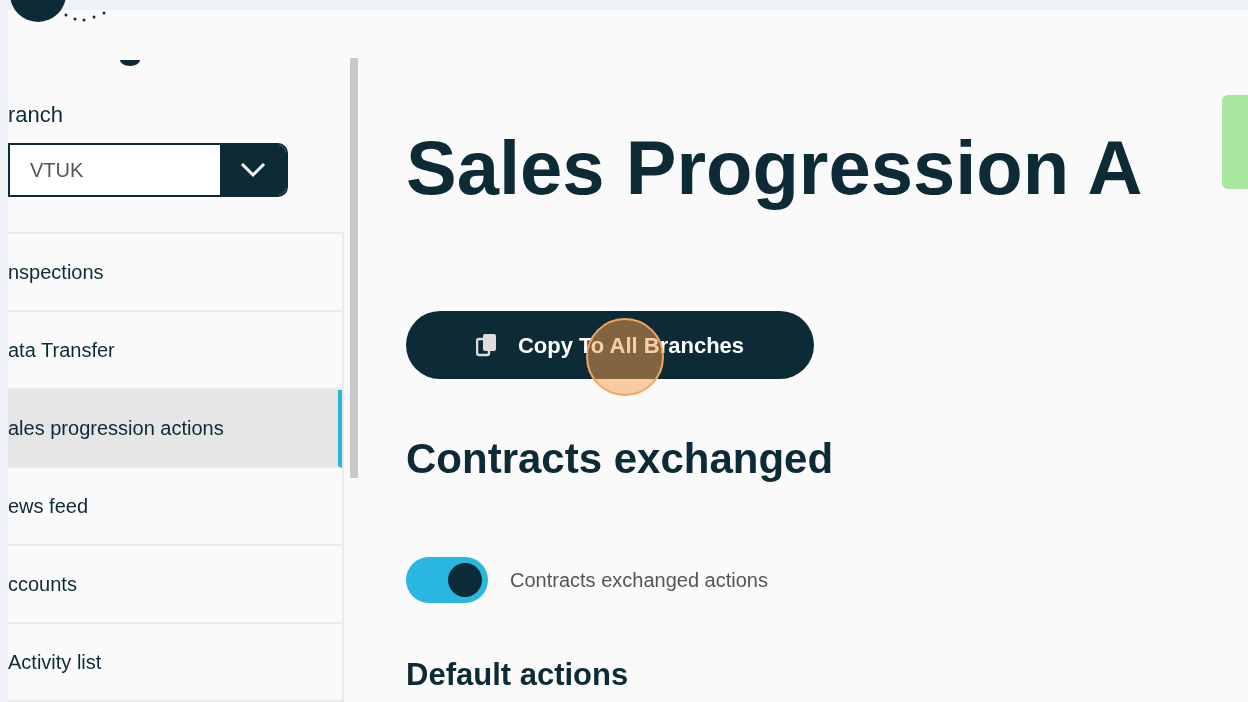 Image resolution: width=1248 pixels, height=702 pixels. Describe the element at coordinates (57, 170) in the screenshot. I see `select-value: VTUK` at that location.